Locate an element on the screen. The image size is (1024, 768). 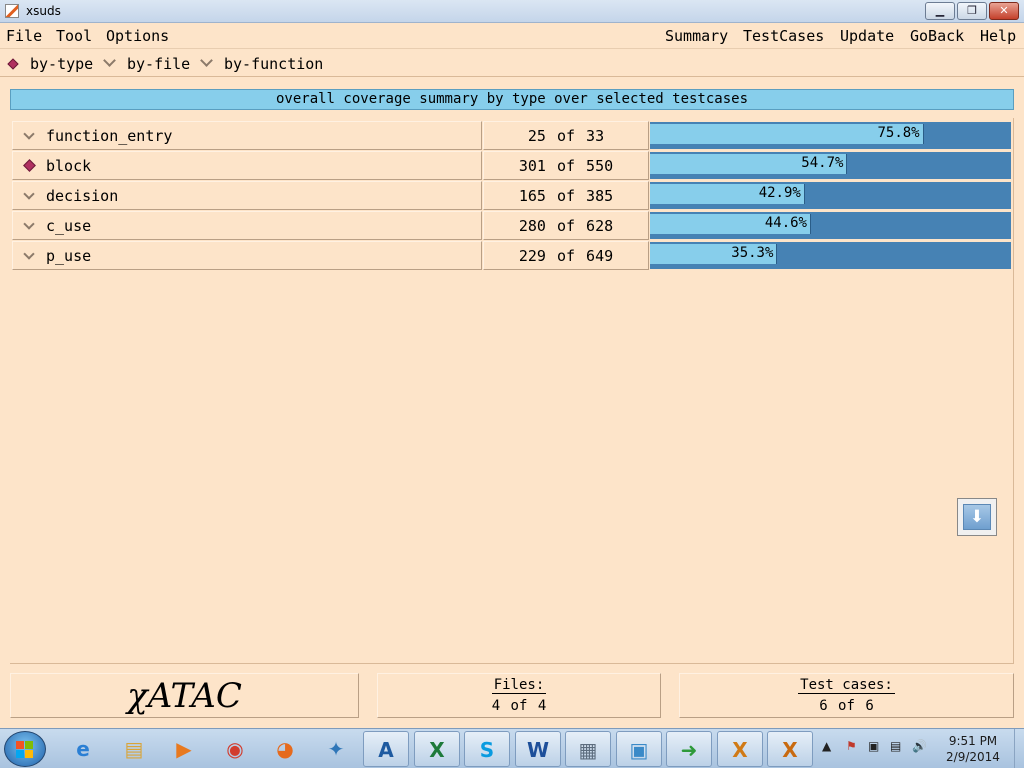
table-row: p_use 229 of 649 35.3% is located at coordinates (512, 256).